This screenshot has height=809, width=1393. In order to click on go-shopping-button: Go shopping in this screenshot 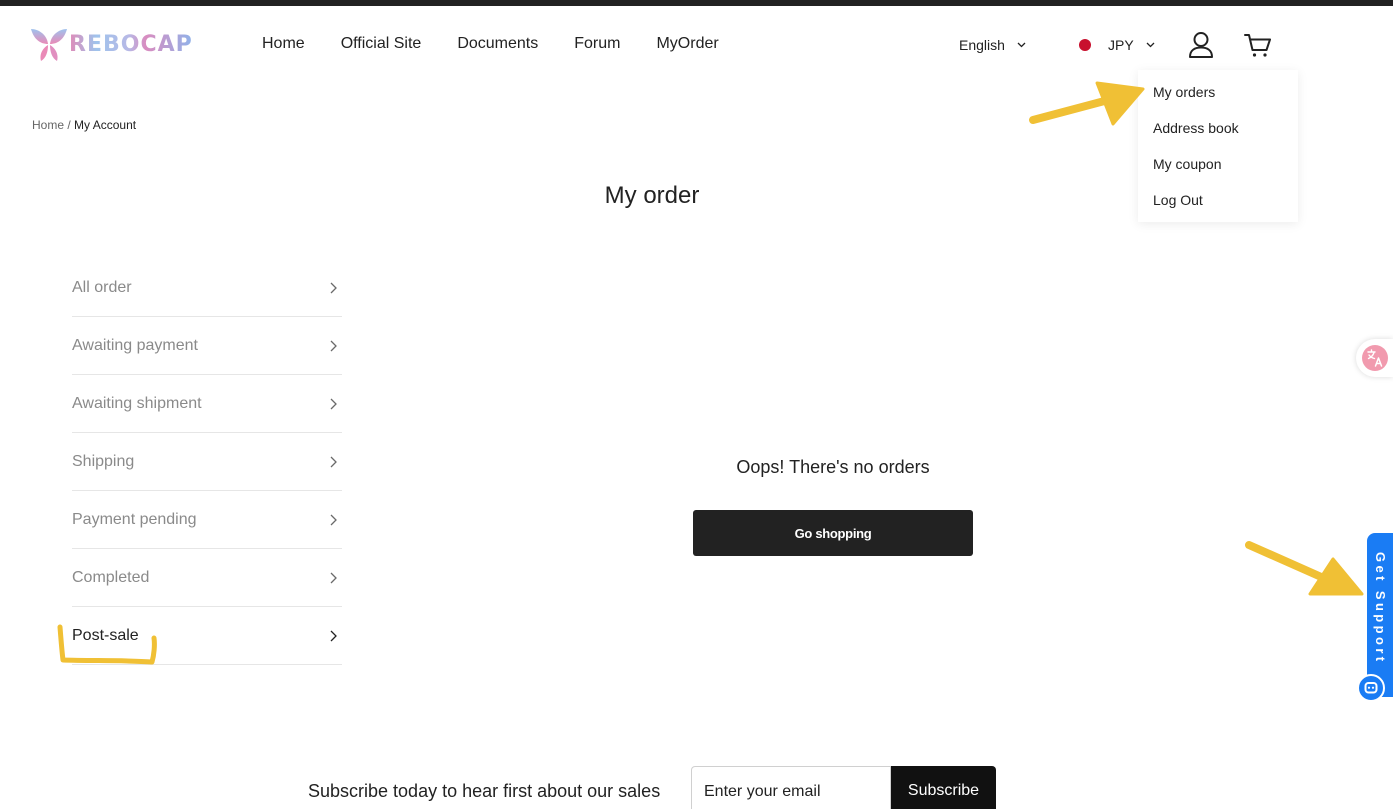, I will do `click(833, 533)`.